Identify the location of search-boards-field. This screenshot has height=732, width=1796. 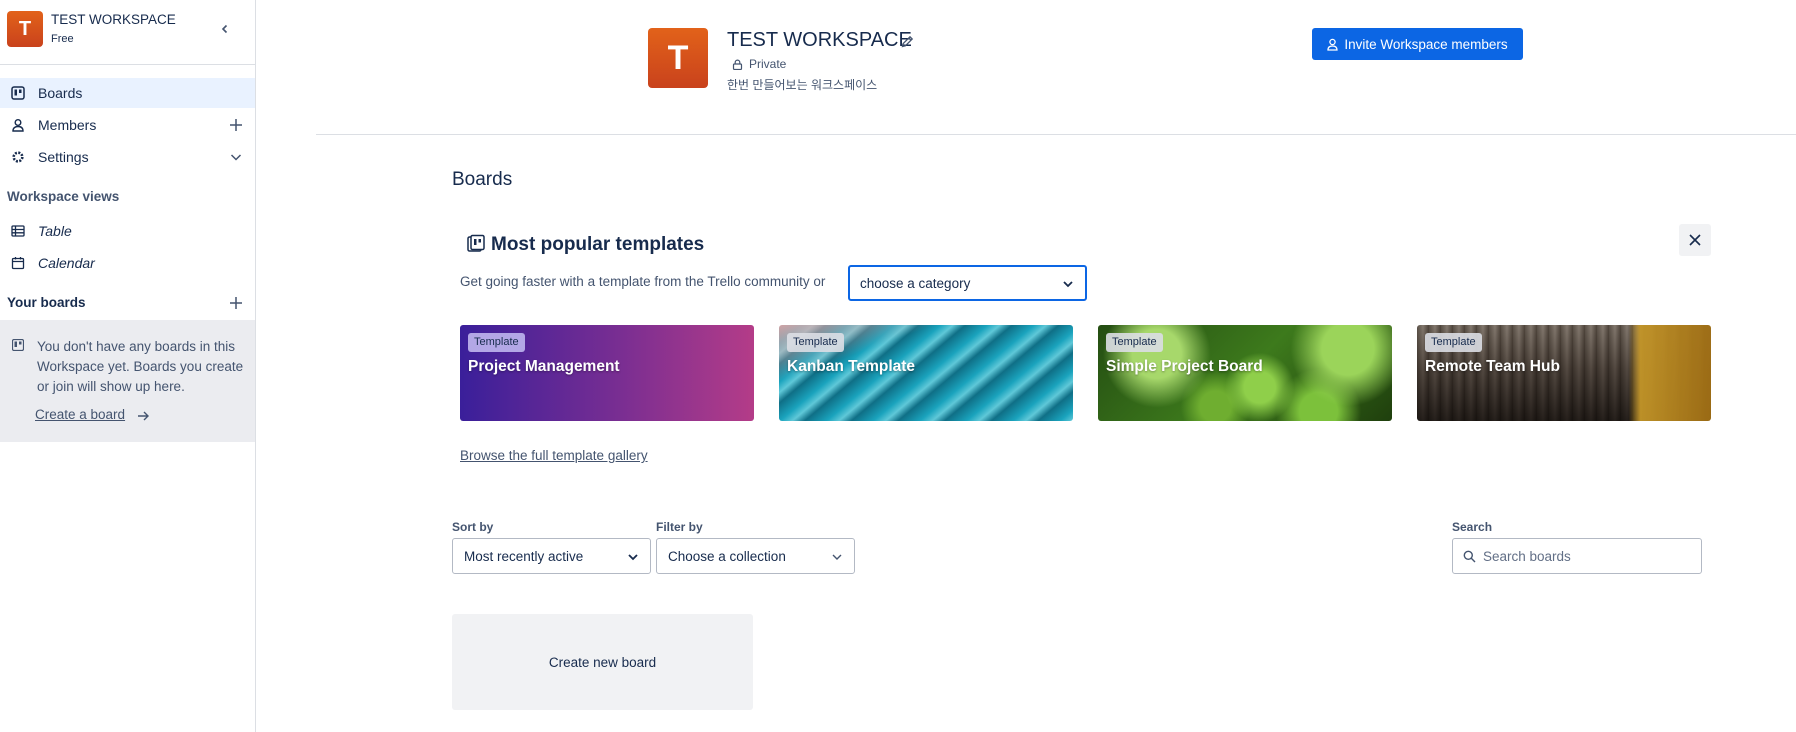
(1577, 556).